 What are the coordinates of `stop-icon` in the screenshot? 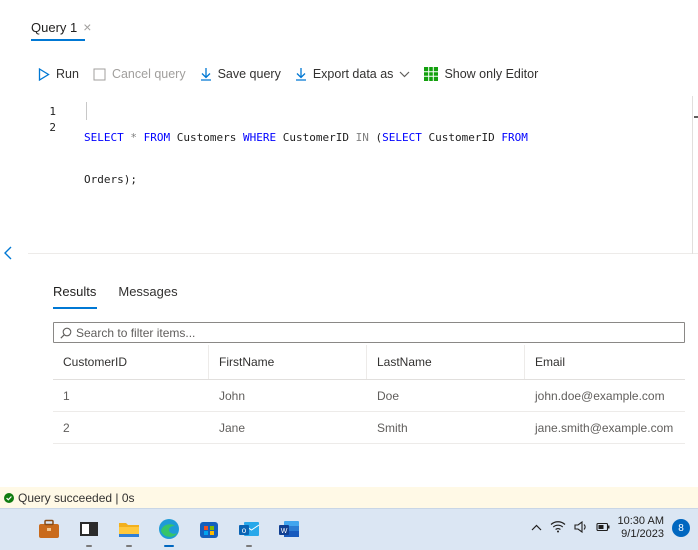 It's located at (99, 74).